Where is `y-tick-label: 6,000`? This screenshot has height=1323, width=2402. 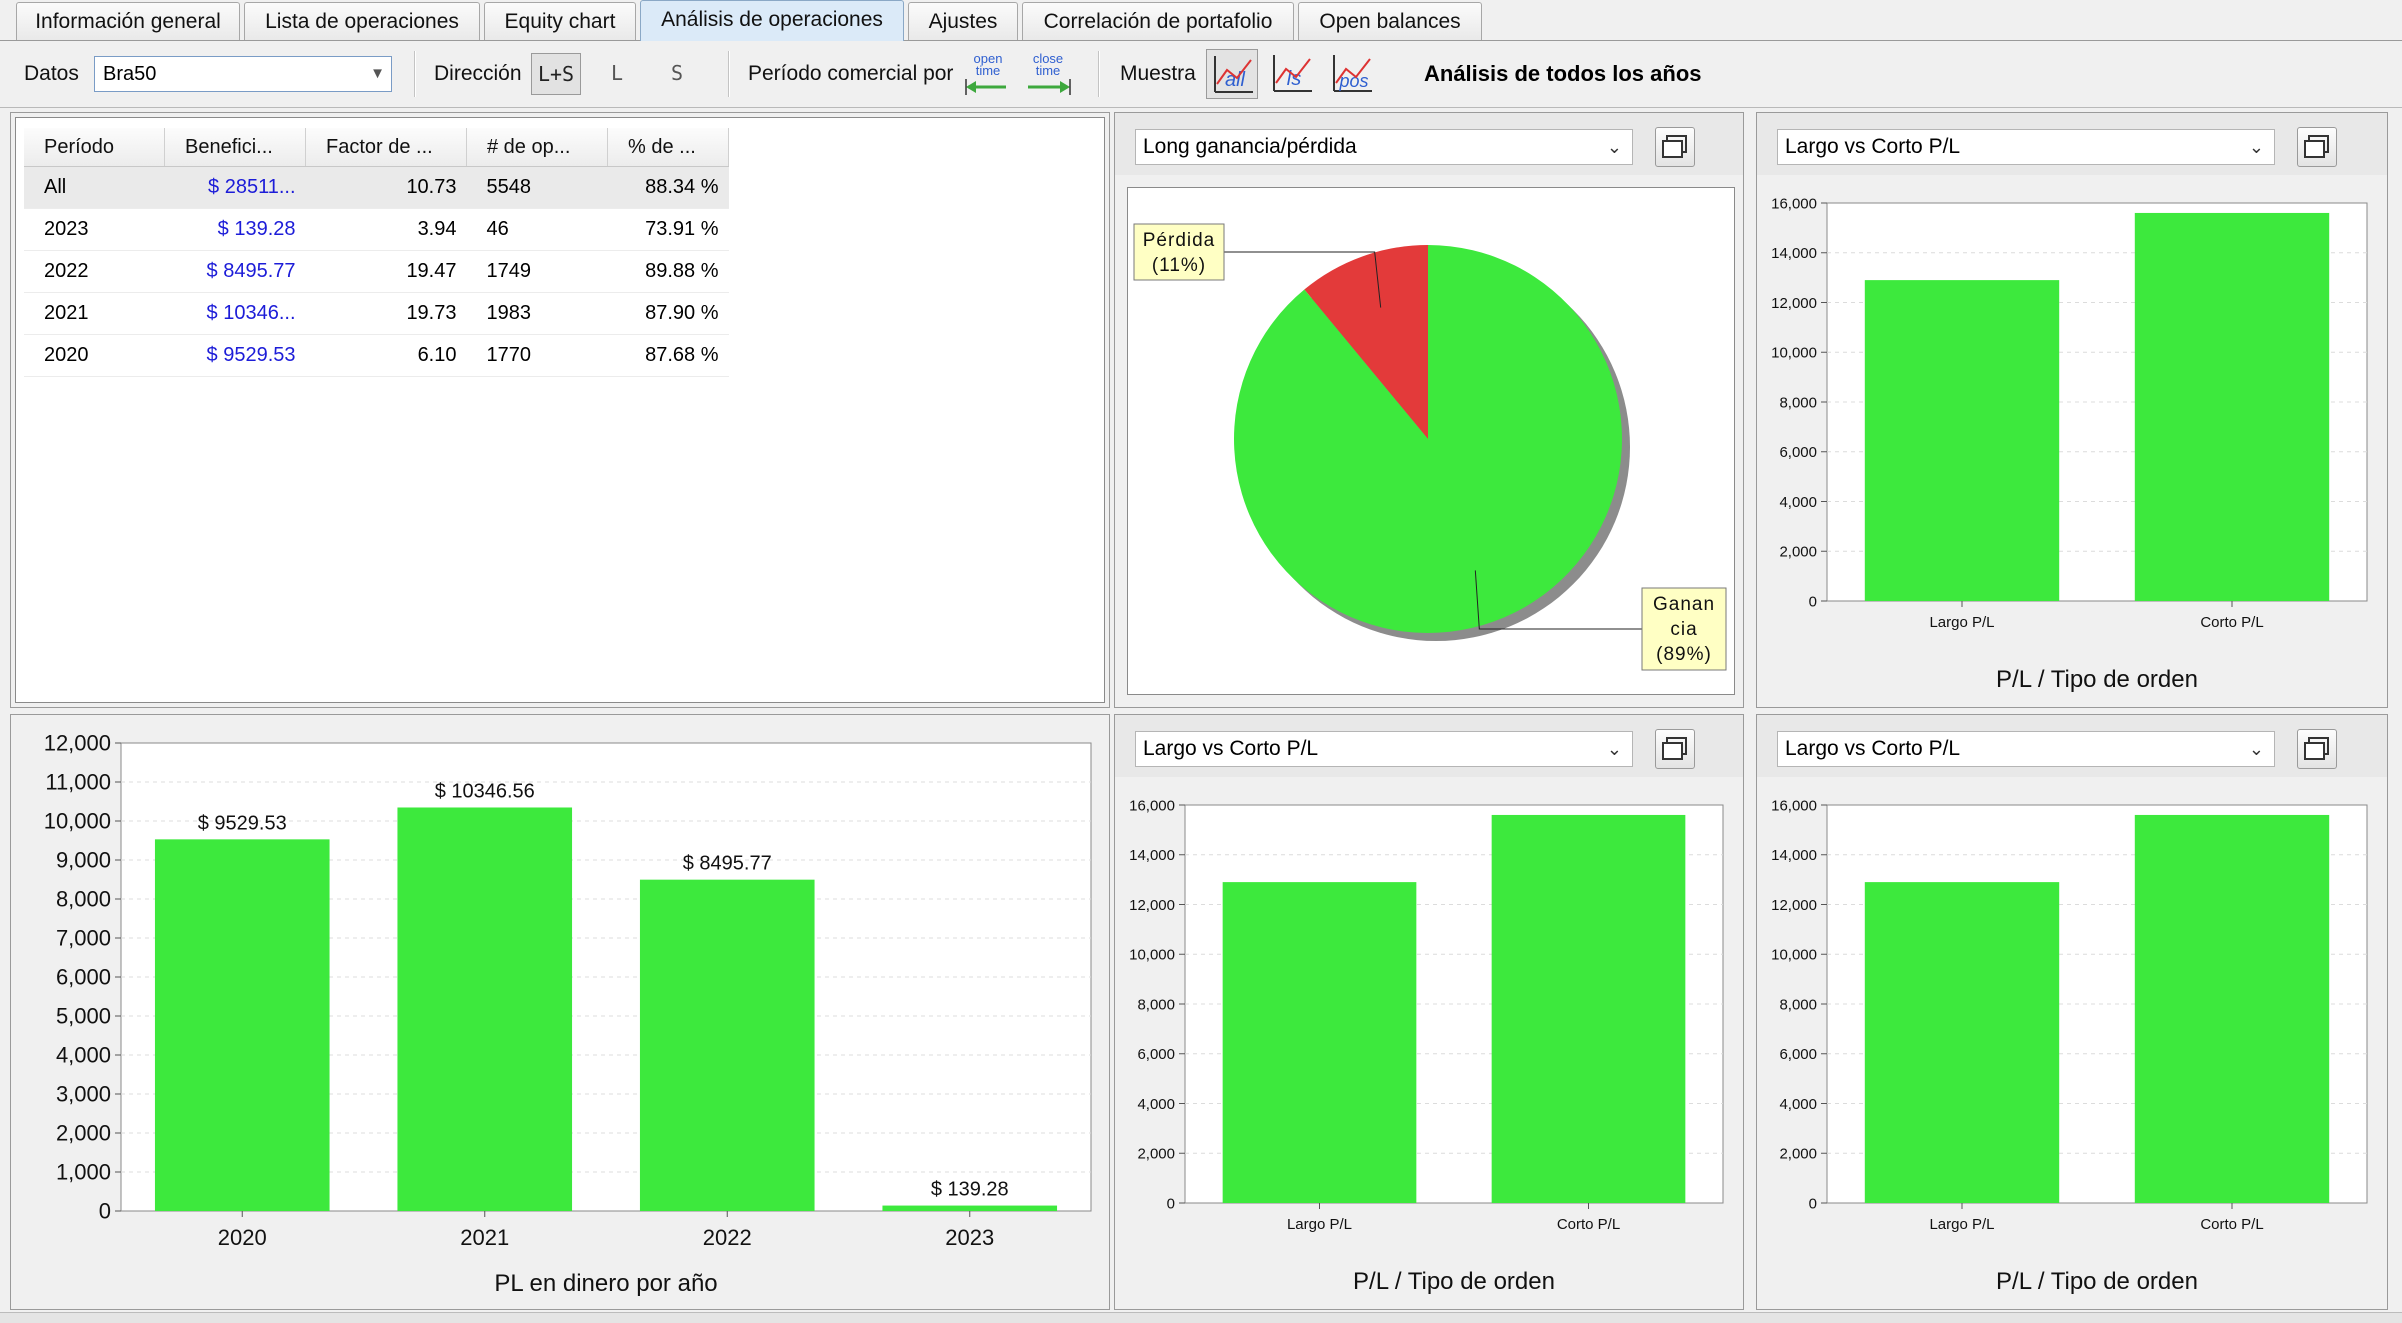
y-tick-label: 6,000 is located at coordinates (1798, 452).